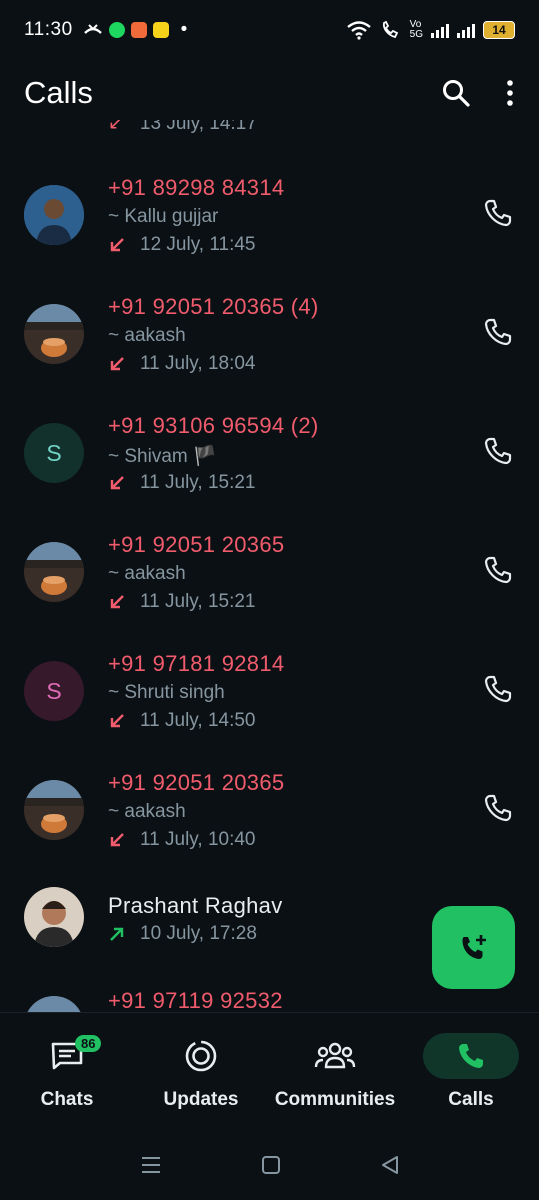  Describe the element at coordinates (151, 1165) in the screenshot. I see `recent-apps-icon` at that location.